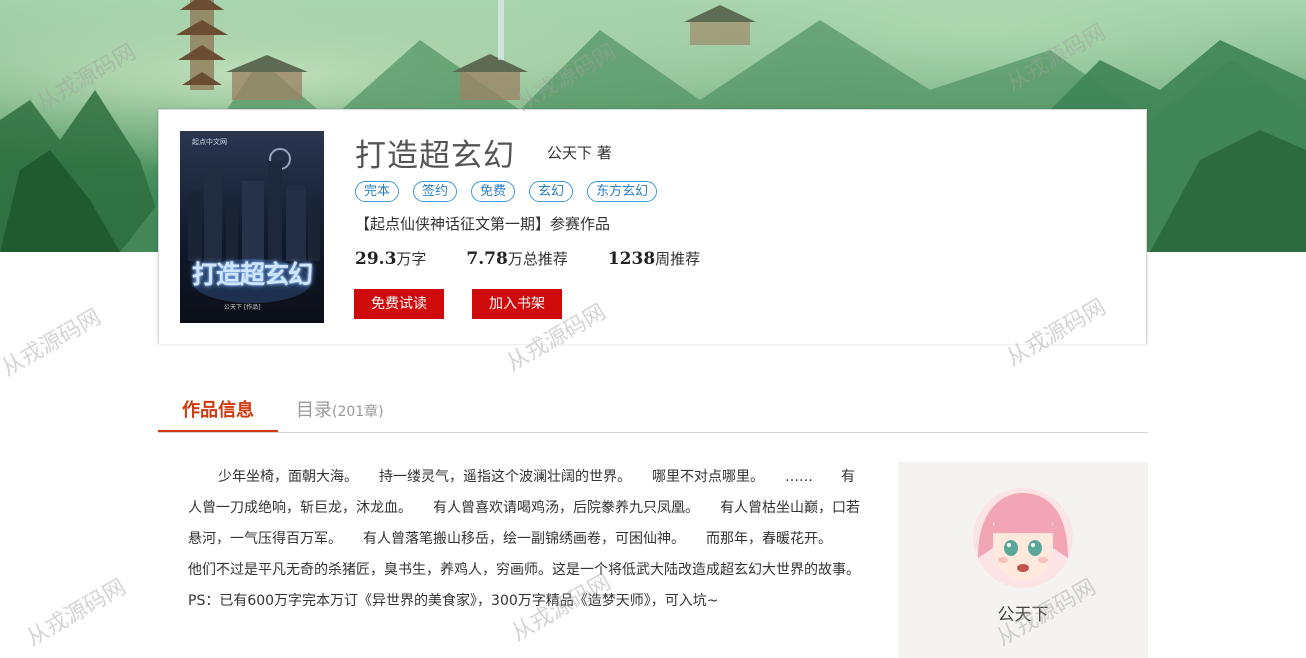 This screenshot has width=1306, height=658. I want to click on cover-title: 打造超玄幻, so click(252, 274).